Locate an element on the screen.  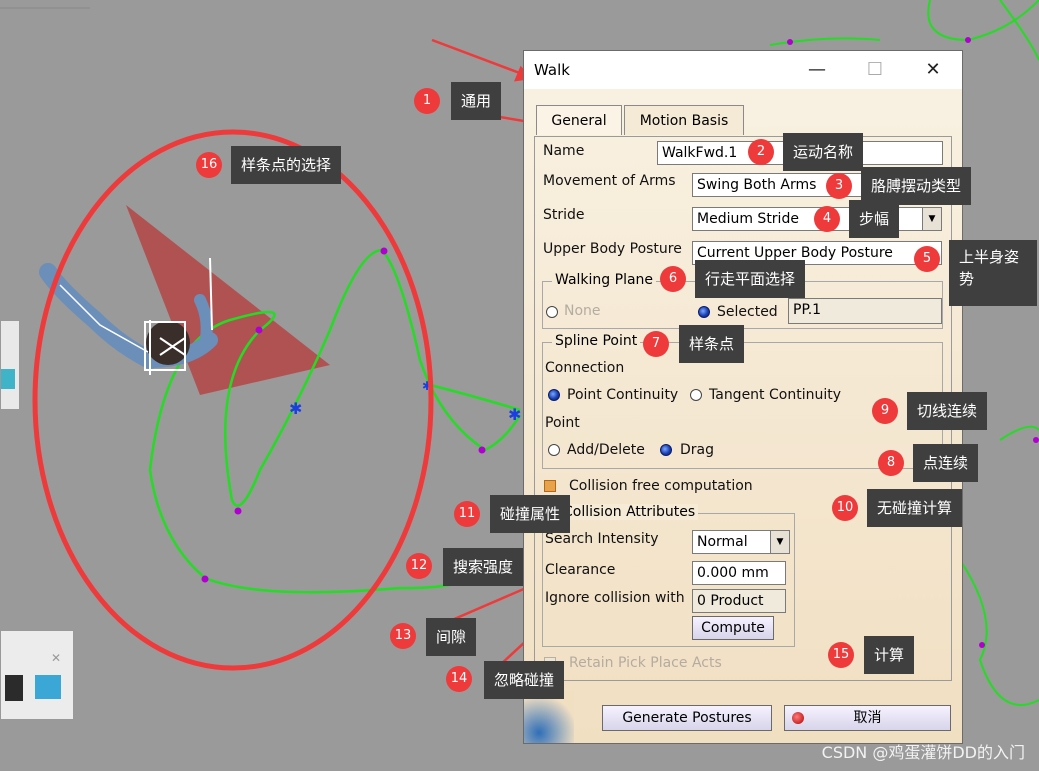
annotation-tag: 行走平面选择 is located at coordinates (750, 279).